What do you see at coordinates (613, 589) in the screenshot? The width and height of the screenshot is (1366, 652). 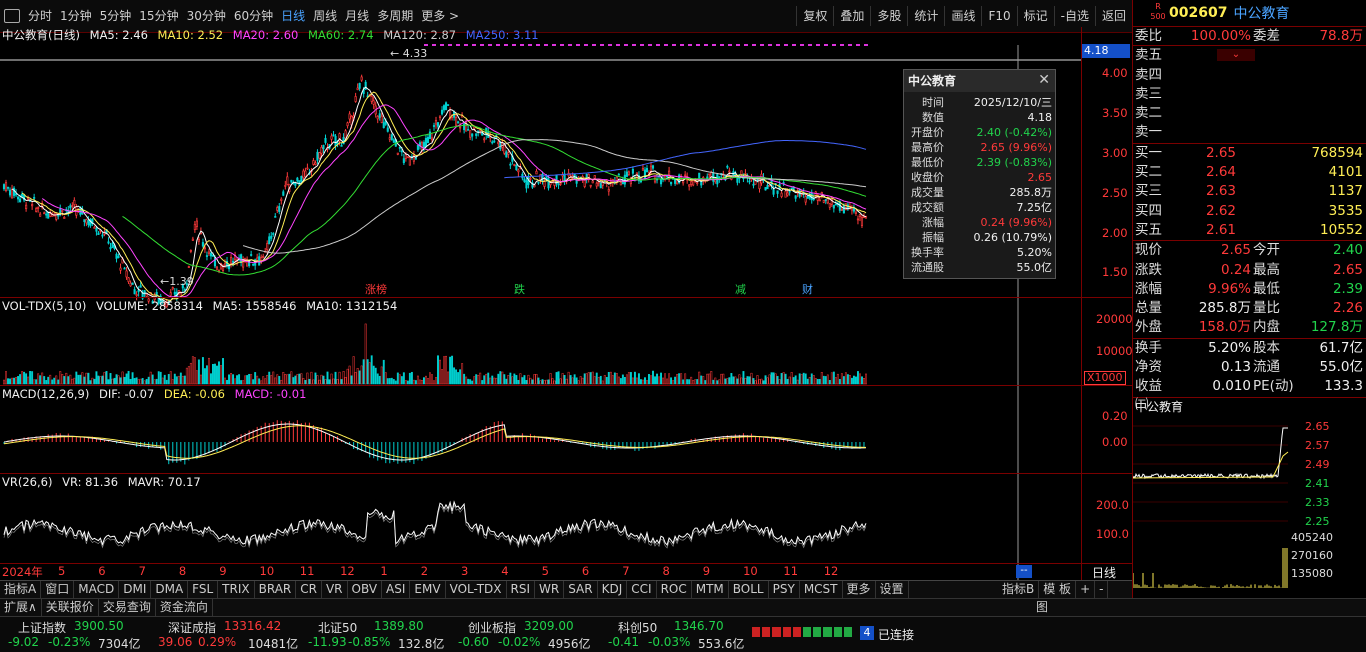 I see `indicator-tab: KDJ` at bounding box center [613, 589].